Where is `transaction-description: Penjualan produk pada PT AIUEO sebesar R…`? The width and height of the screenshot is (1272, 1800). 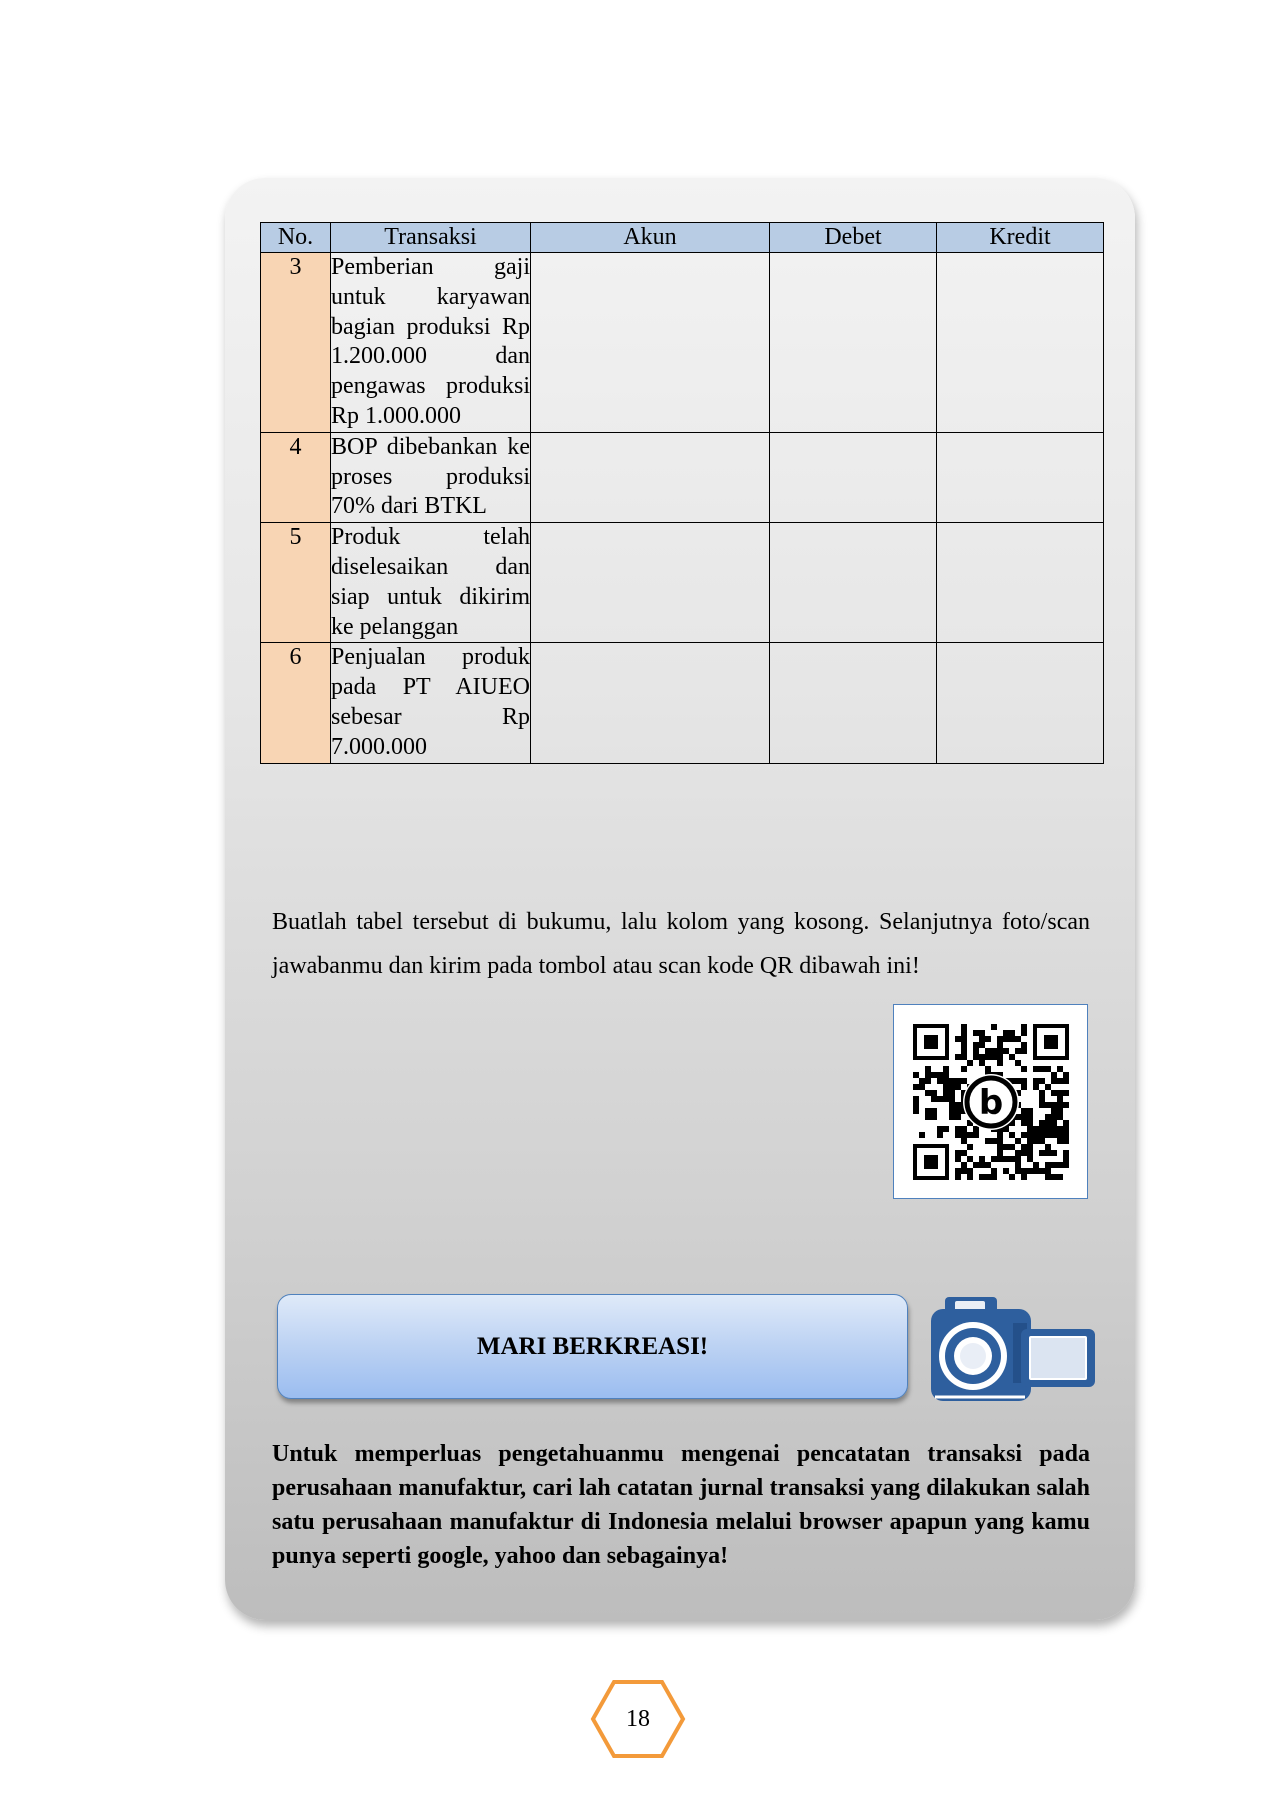
transaction-description: Penjualan produk pada PT AIUEO sebesar R… is located at coordinates (430, 703).